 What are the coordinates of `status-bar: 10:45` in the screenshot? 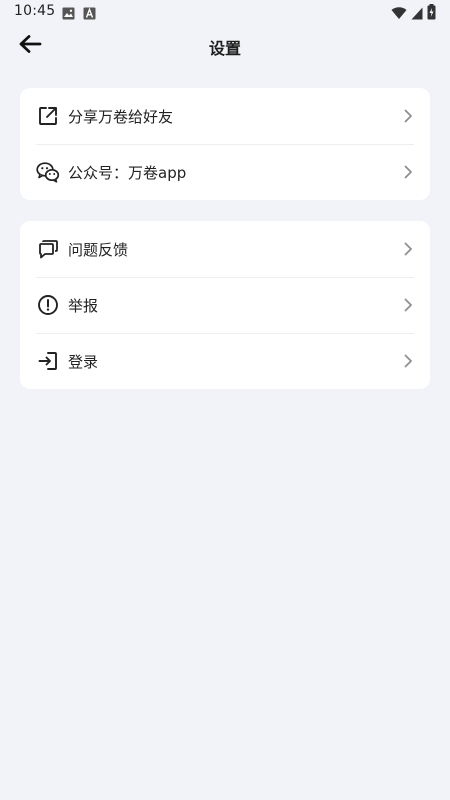 It's located at (225, 12).